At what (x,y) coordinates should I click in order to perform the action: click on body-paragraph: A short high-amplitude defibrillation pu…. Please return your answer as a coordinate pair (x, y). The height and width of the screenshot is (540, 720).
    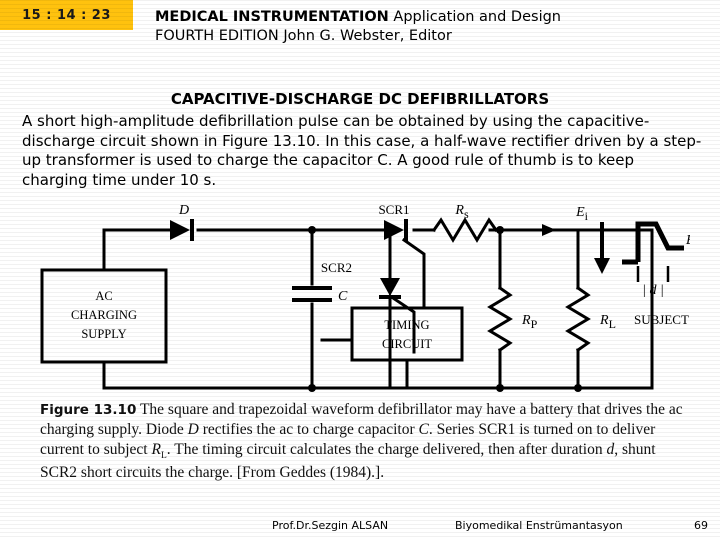
    Looking at the image, I should click on (362, 150).